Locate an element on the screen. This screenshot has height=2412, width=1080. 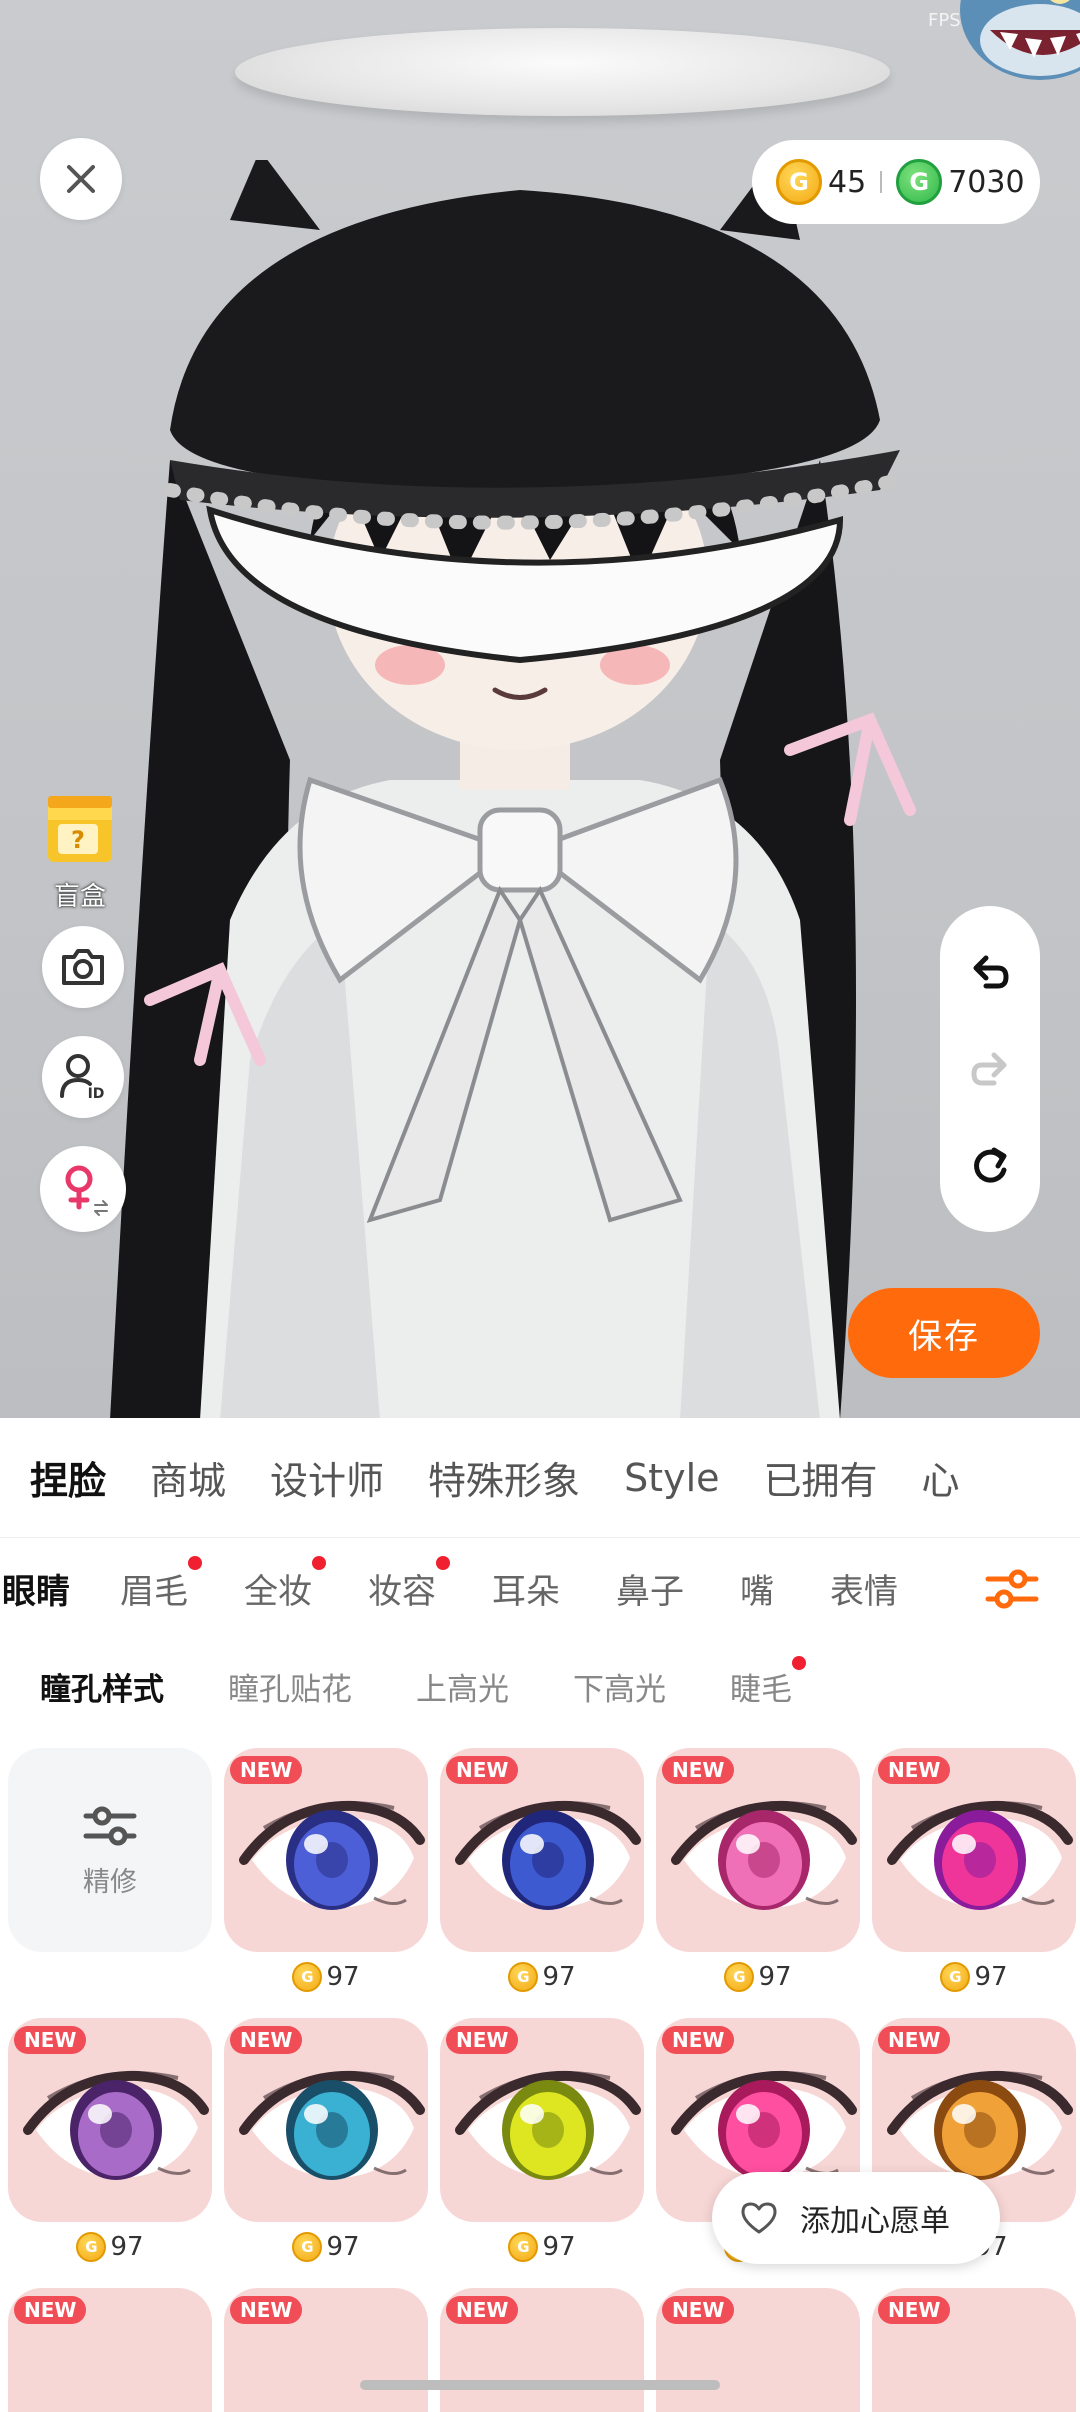
eye-part-tab-1: 瞳孔贴花 is located at coordinates (290, 1686).